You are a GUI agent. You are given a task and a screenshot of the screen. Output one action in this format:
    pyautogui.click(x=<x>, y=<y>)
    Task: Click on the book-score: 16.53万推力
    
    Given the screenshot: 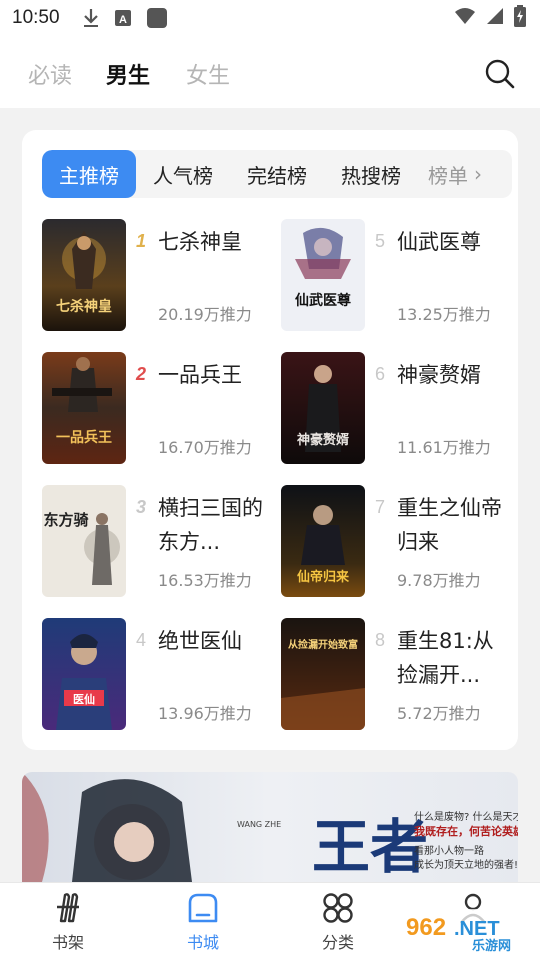 What is the action you would take?
    pyautogui.click(x=205, y=580)
    